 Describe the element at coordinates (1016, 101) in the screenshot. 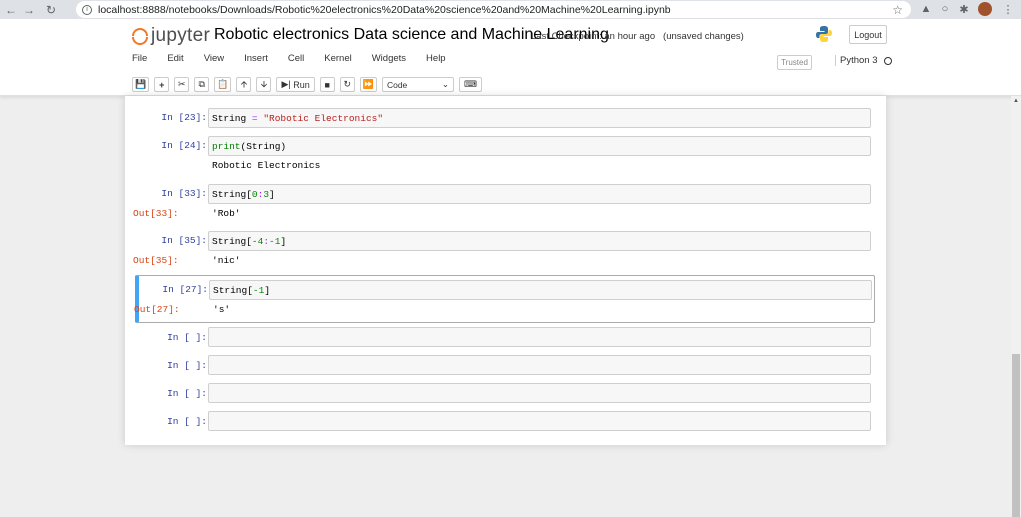

I see `scroll-up-icon: ▲` at that location.